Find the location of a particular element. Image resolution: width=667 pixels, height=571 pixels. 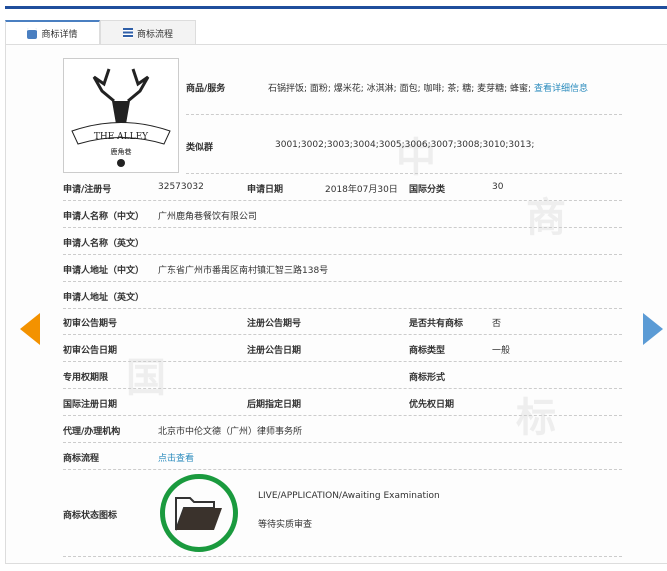

folder-icon is located at coordinates (198, 514).